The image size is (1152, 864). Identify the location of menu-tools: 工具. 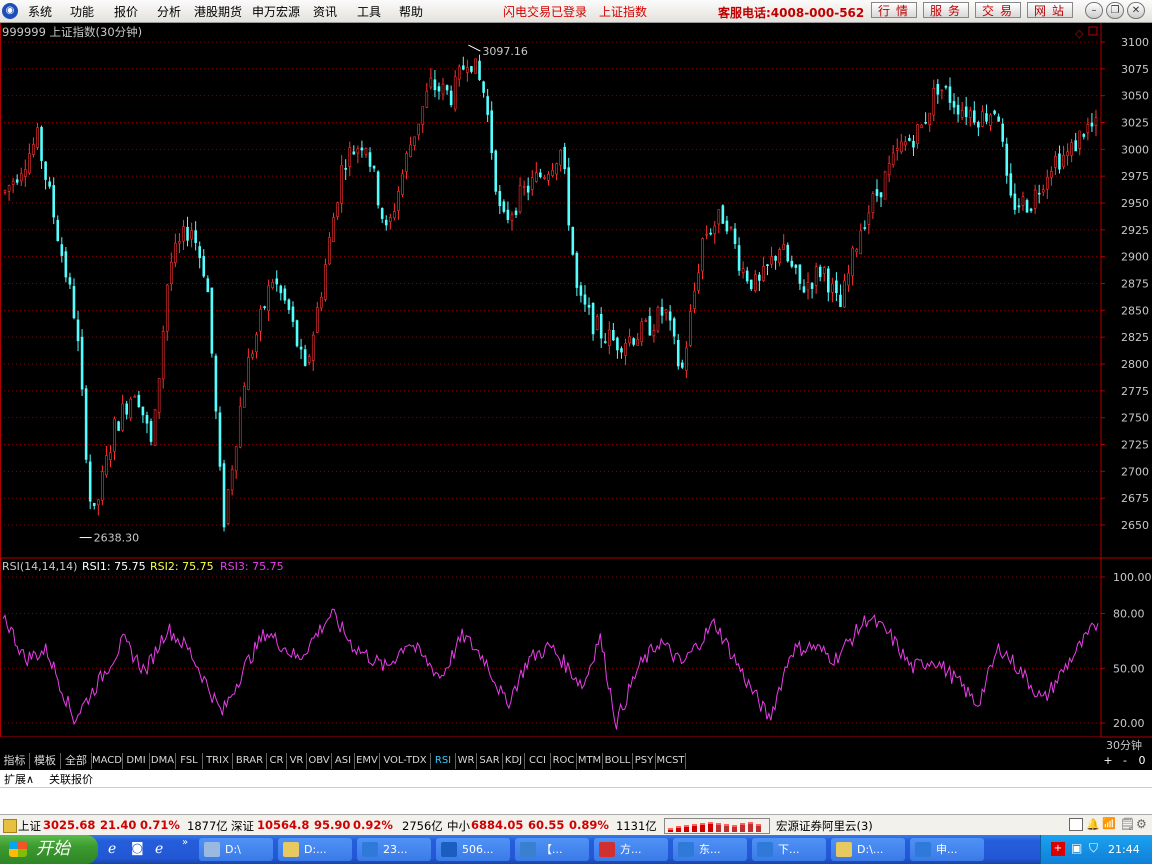
(369, 11).